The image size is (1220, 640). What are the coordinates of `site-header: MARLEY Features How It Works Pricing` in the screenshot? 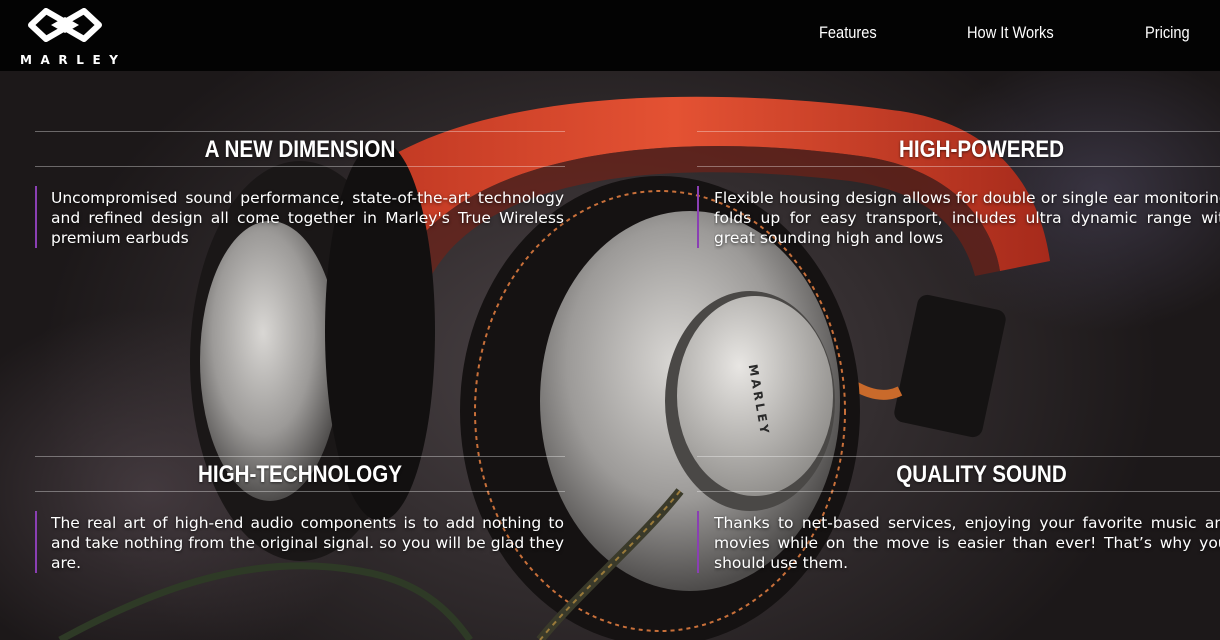 It's located at (610, 35).